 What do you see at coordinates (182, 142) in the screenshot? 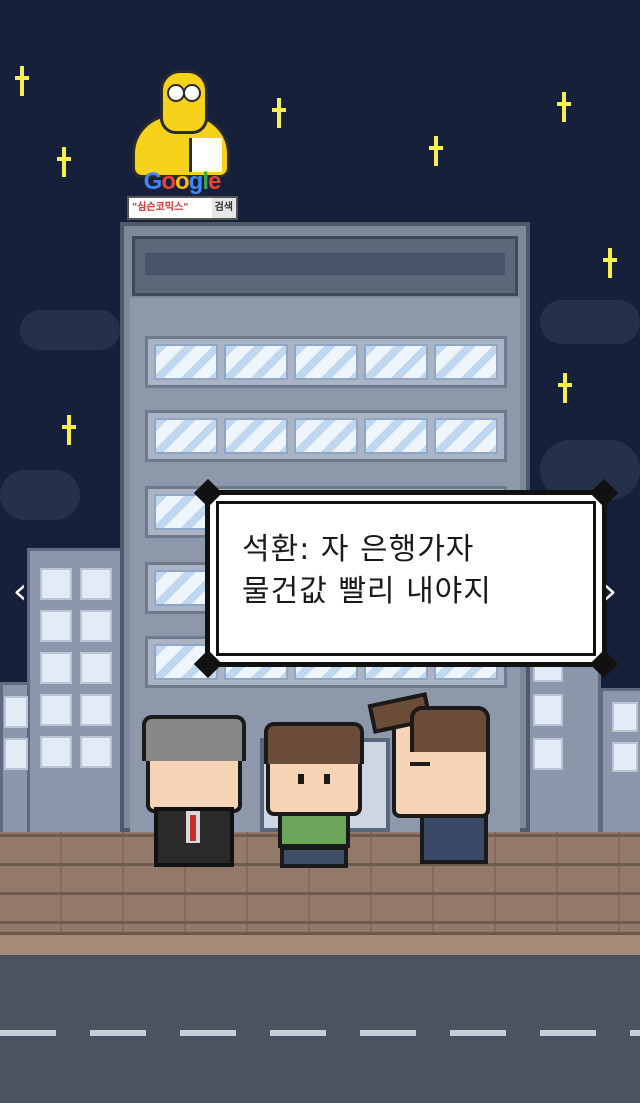
I see `google-billboard: Google "심슨코믹스" 검색` at bounding box center [182, 142].